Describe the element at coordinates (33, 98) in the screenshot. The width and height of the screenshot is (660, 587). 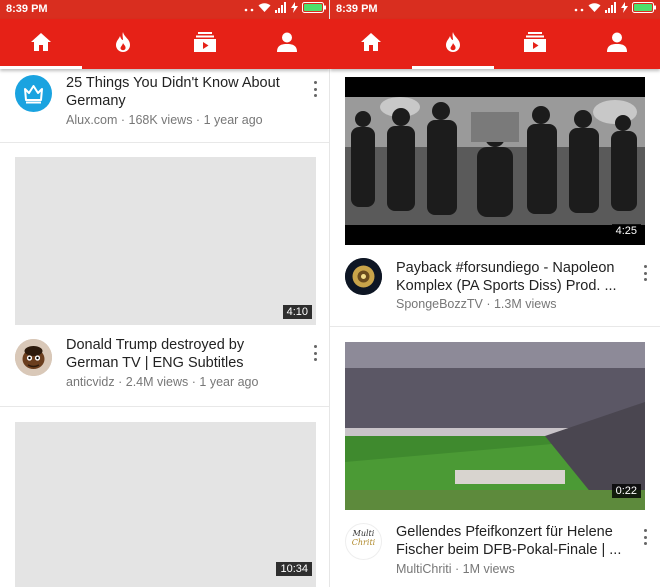
I see `crown-icon` at that location.